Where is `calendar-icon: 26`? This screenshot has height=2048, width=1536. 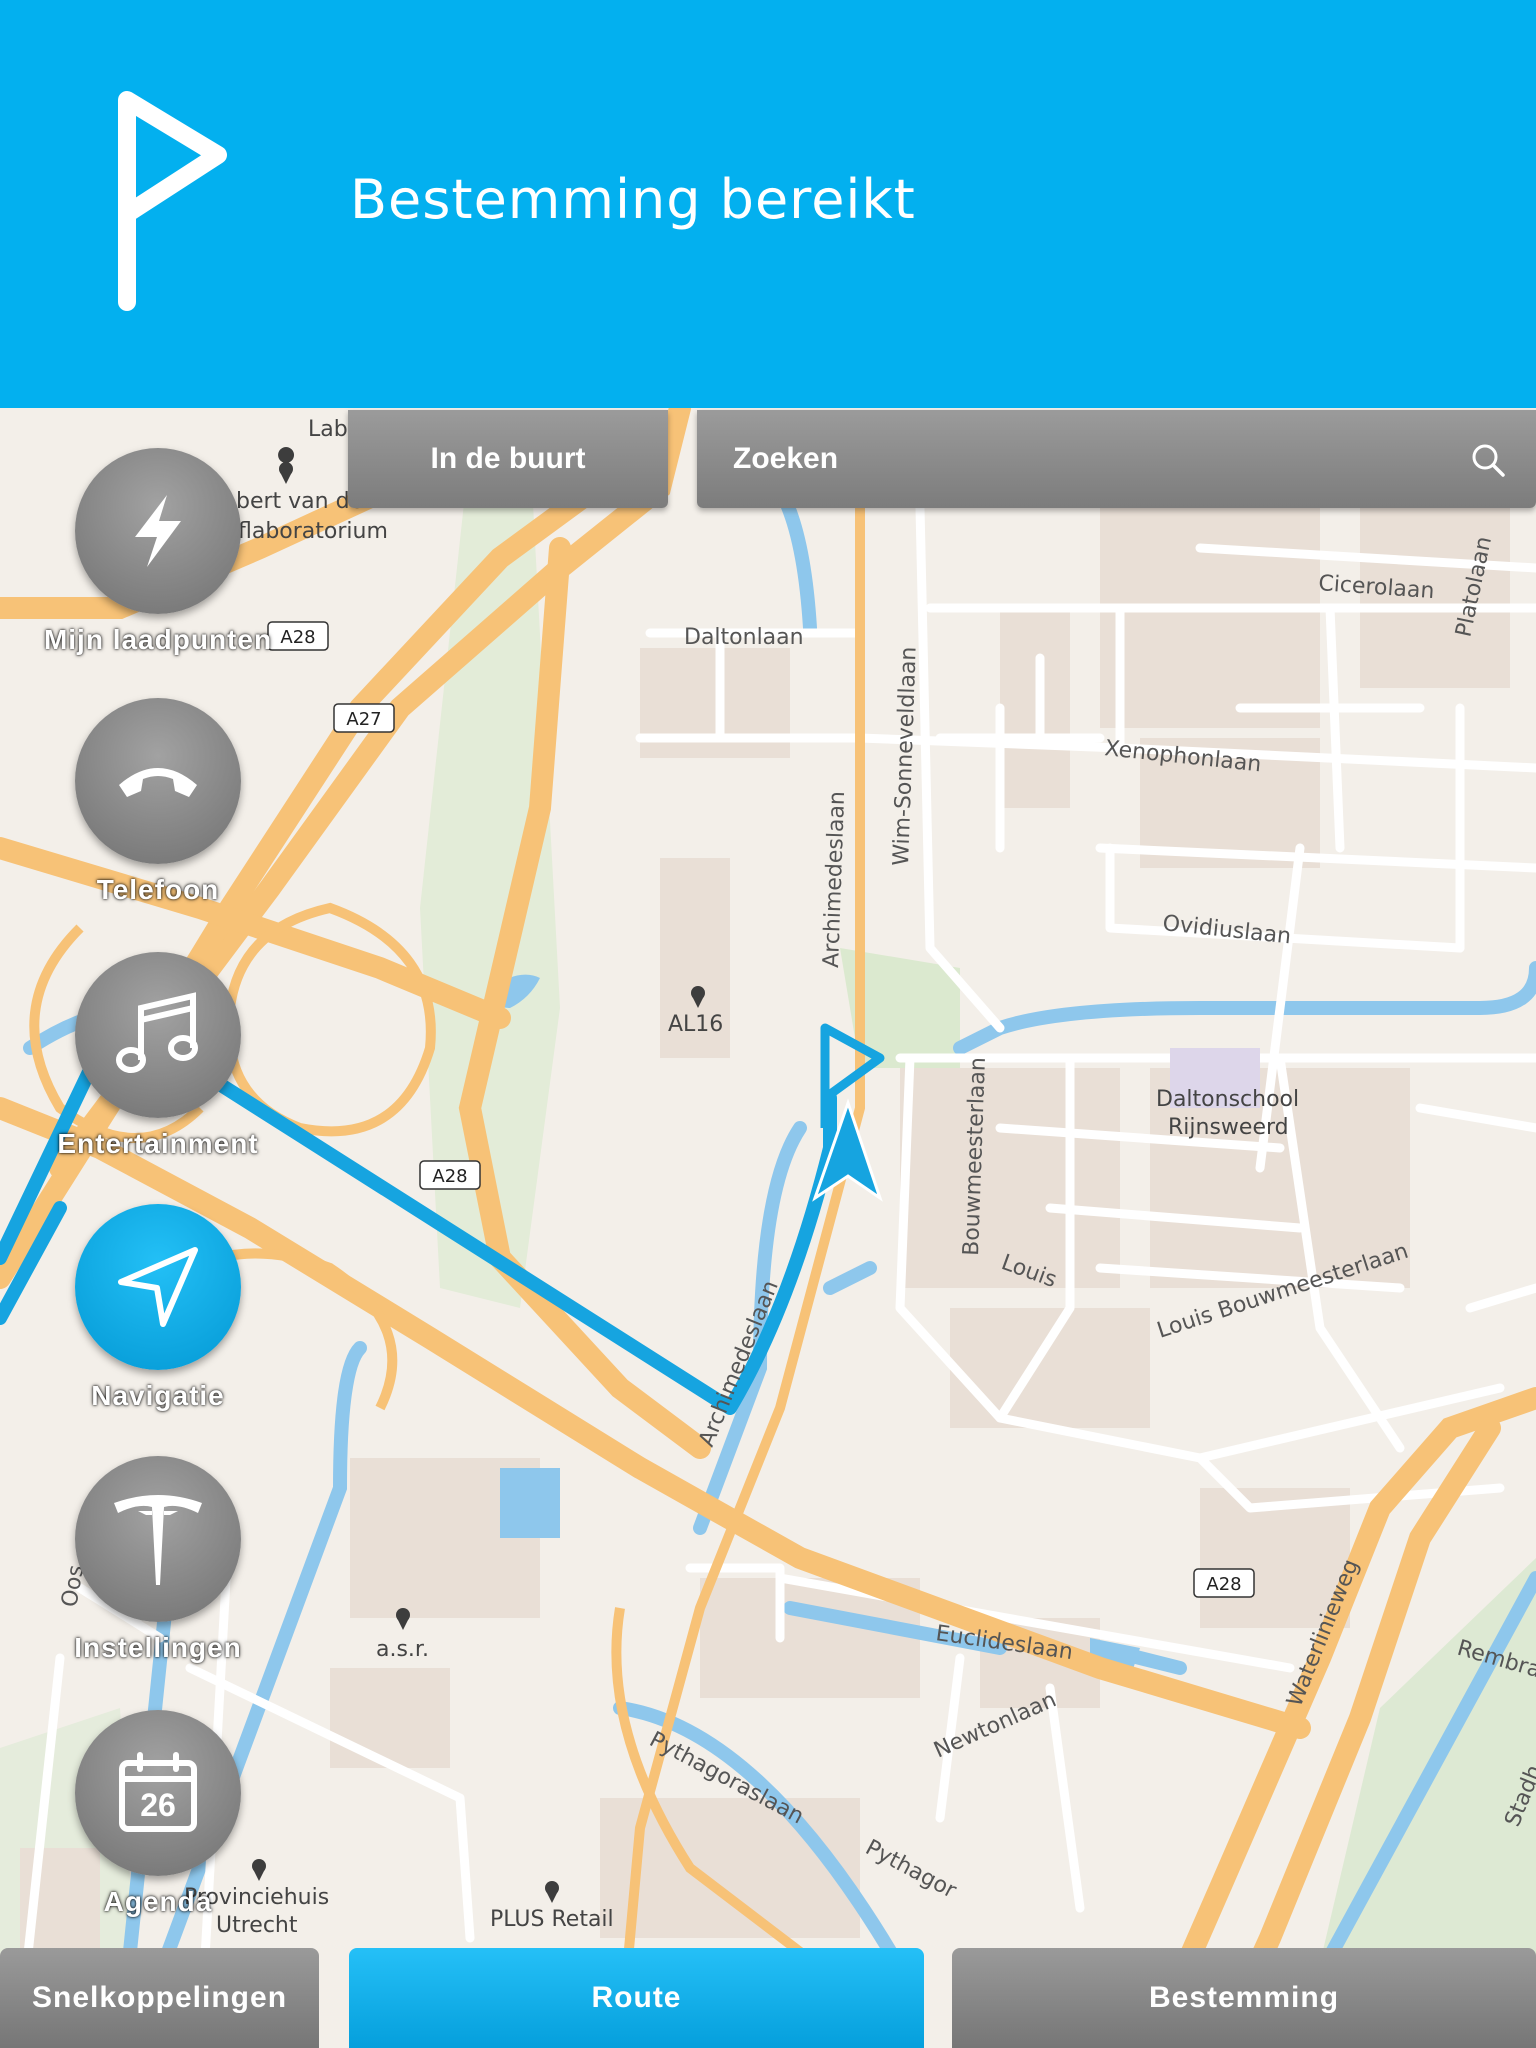
calendar-icon: 26 is located at coordinates (158, 1793).